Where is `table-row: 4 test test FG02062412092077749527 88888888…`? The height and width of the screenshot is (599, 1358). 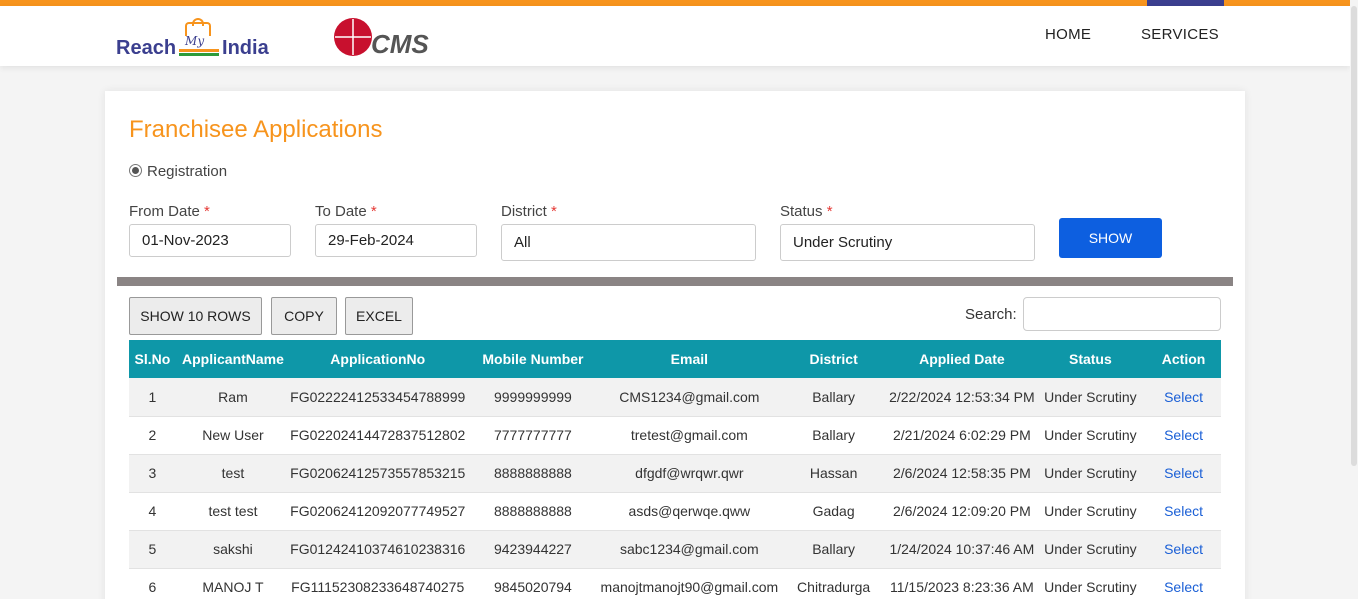 table-row: 4 test test FG02062412092077749527 88888888… is located at coordinates (675, 511).